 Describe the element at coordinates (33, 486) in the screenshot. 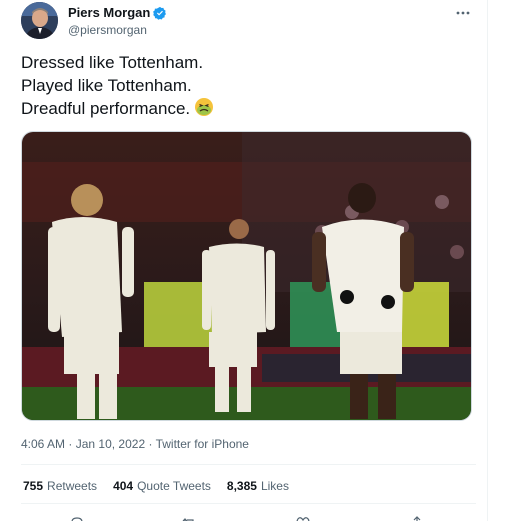

I see `retweets-count: 755` at that location.